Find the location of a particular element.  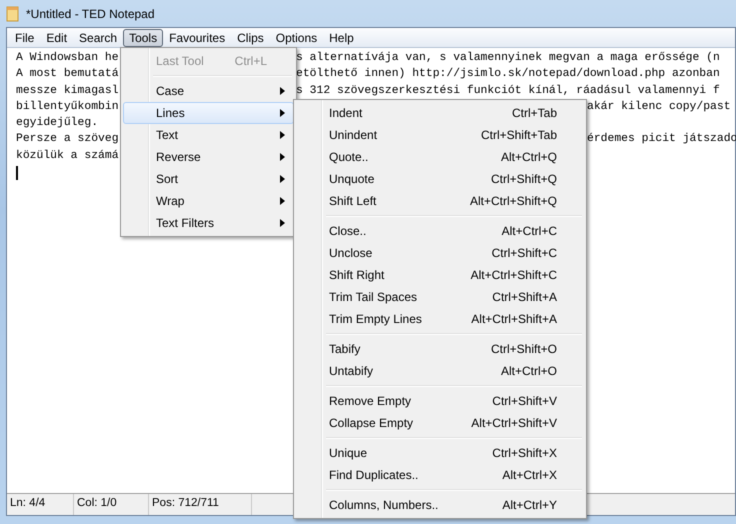

menu-item: Wrap is located at coordinates (208, 201).